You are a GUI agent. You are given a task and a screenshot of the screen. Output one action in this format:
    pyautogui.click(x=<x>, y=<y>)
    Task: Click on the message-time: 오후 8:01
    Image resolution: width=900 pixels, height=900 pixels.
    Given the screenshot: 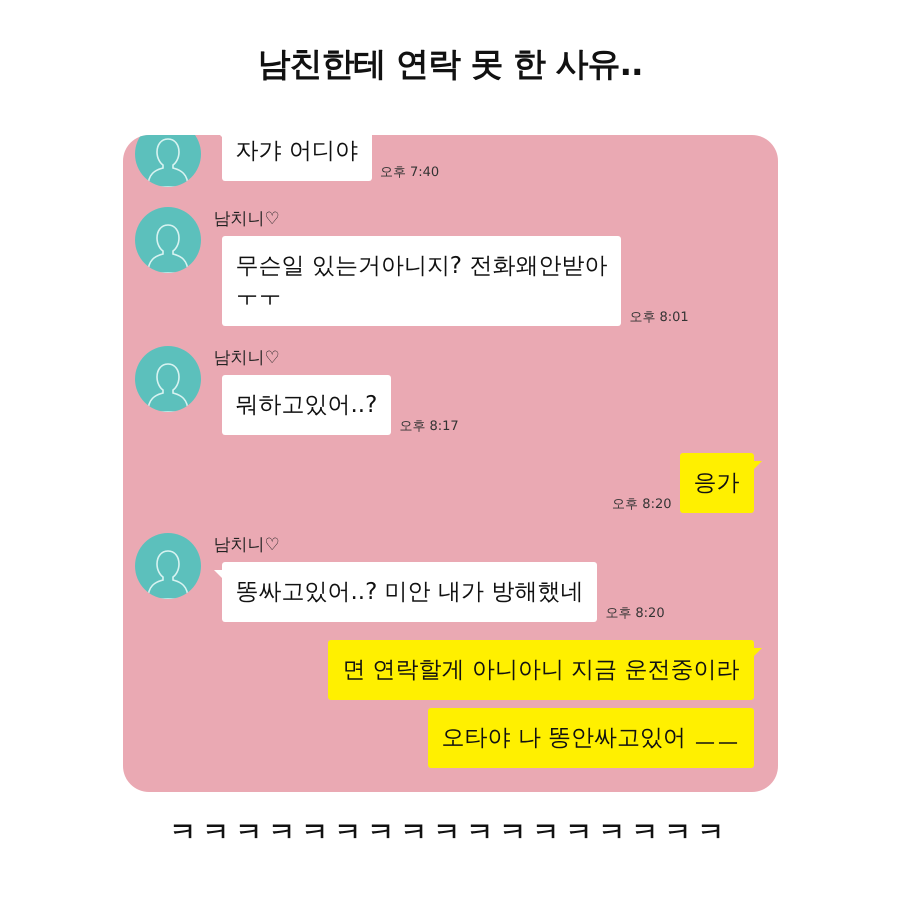 What is the action you would take?
    pyautogui.click(x=659, y=317)
    